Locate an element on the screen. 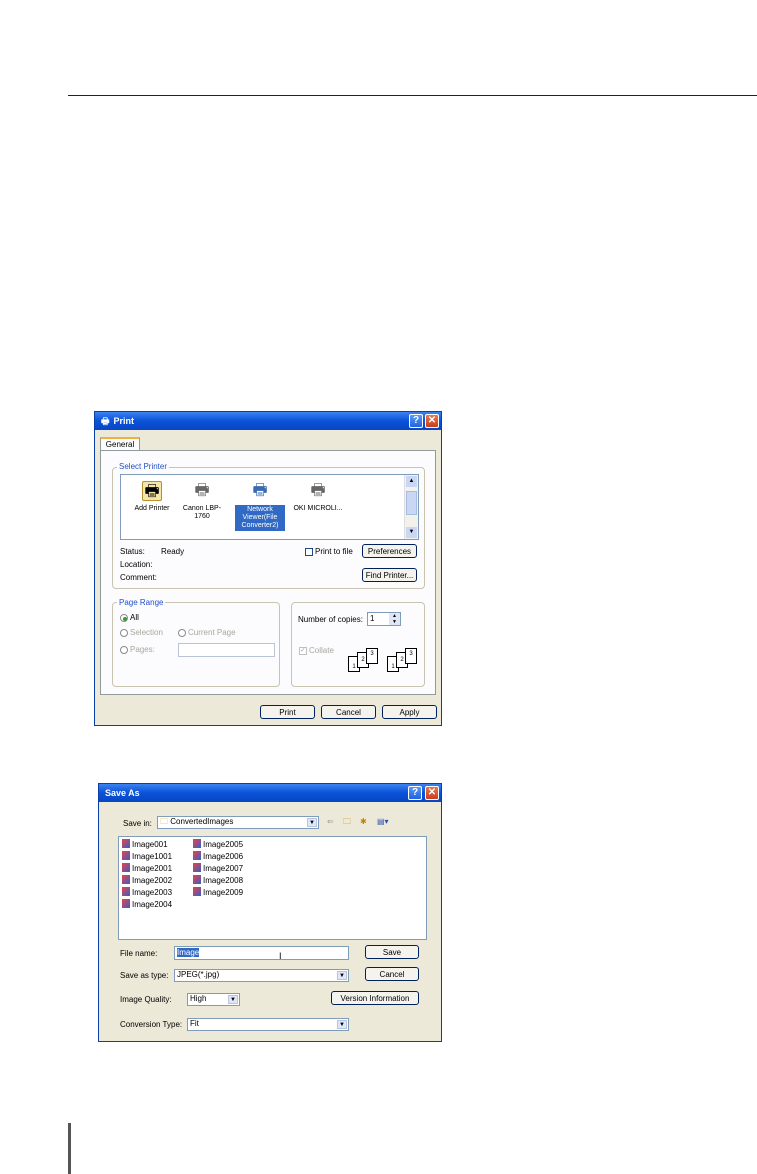 Image resolution: width=757 pixels, height=1174 pixels. printer-item: 🖶 Add Printer is located at coordinates (152, 497).